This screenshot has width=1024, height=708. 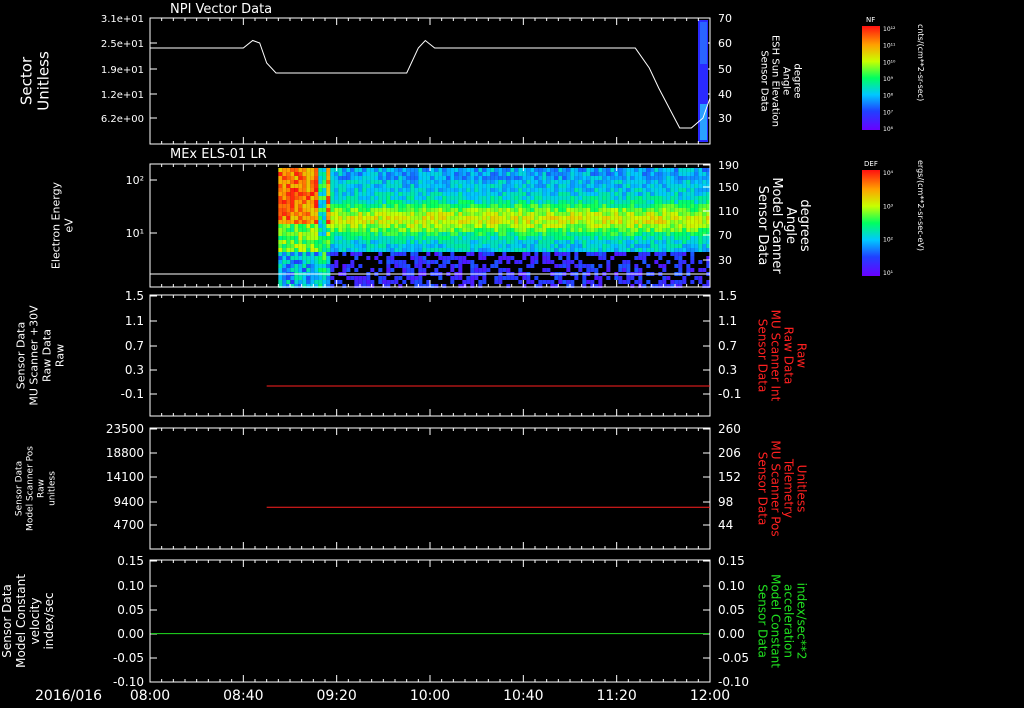 What do you see at coordinates (871, 223) in the screenshot?
I see `colorbar-def-bar` at bounding box center [871, 223].